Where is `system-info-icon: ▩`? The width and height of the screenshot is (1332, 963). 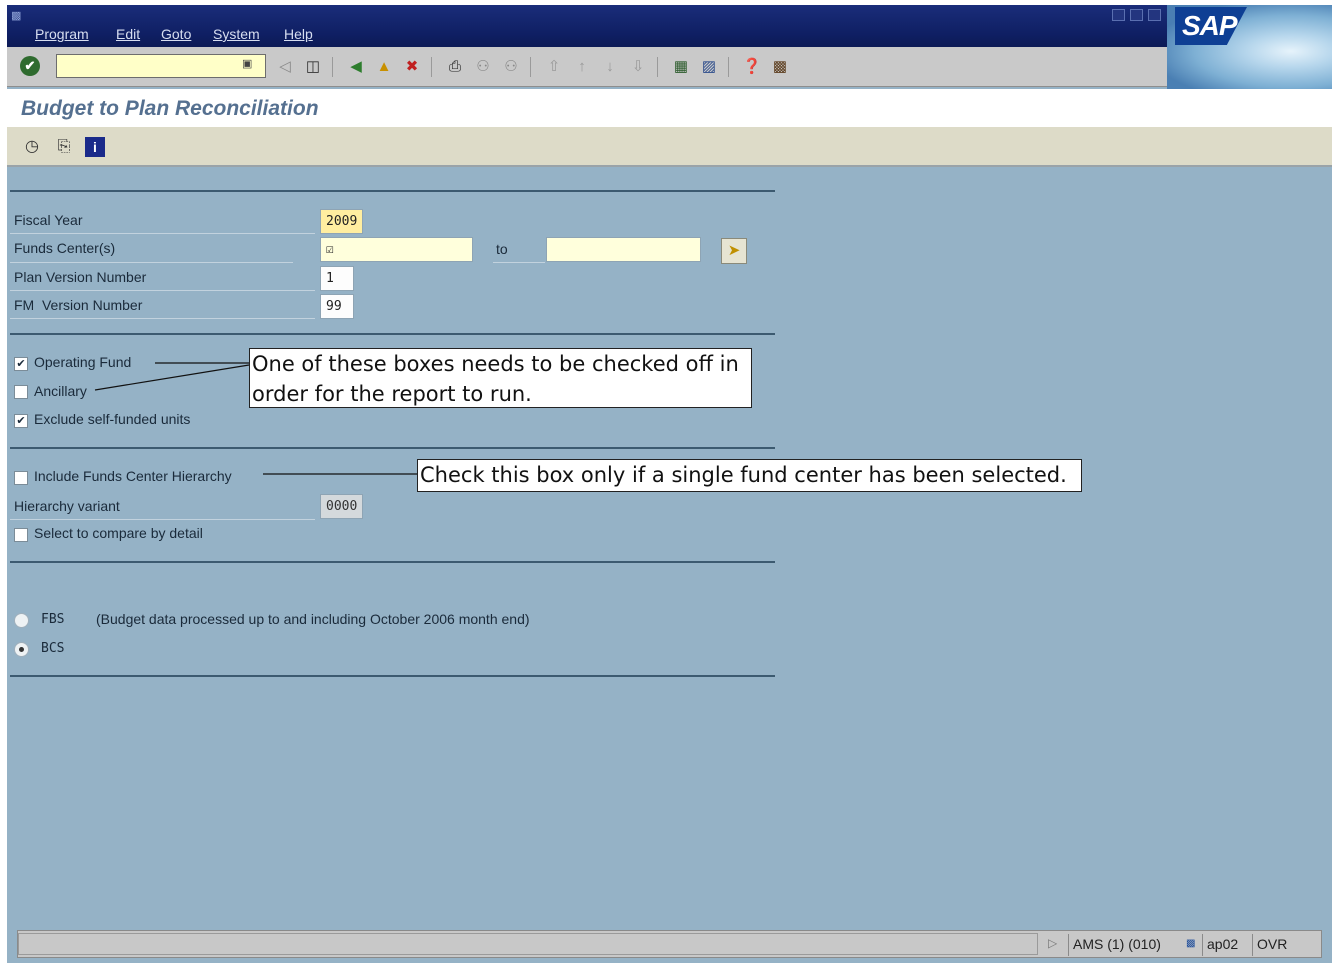 system-info-icon: ▩ is located at coordinates (1188, 945).